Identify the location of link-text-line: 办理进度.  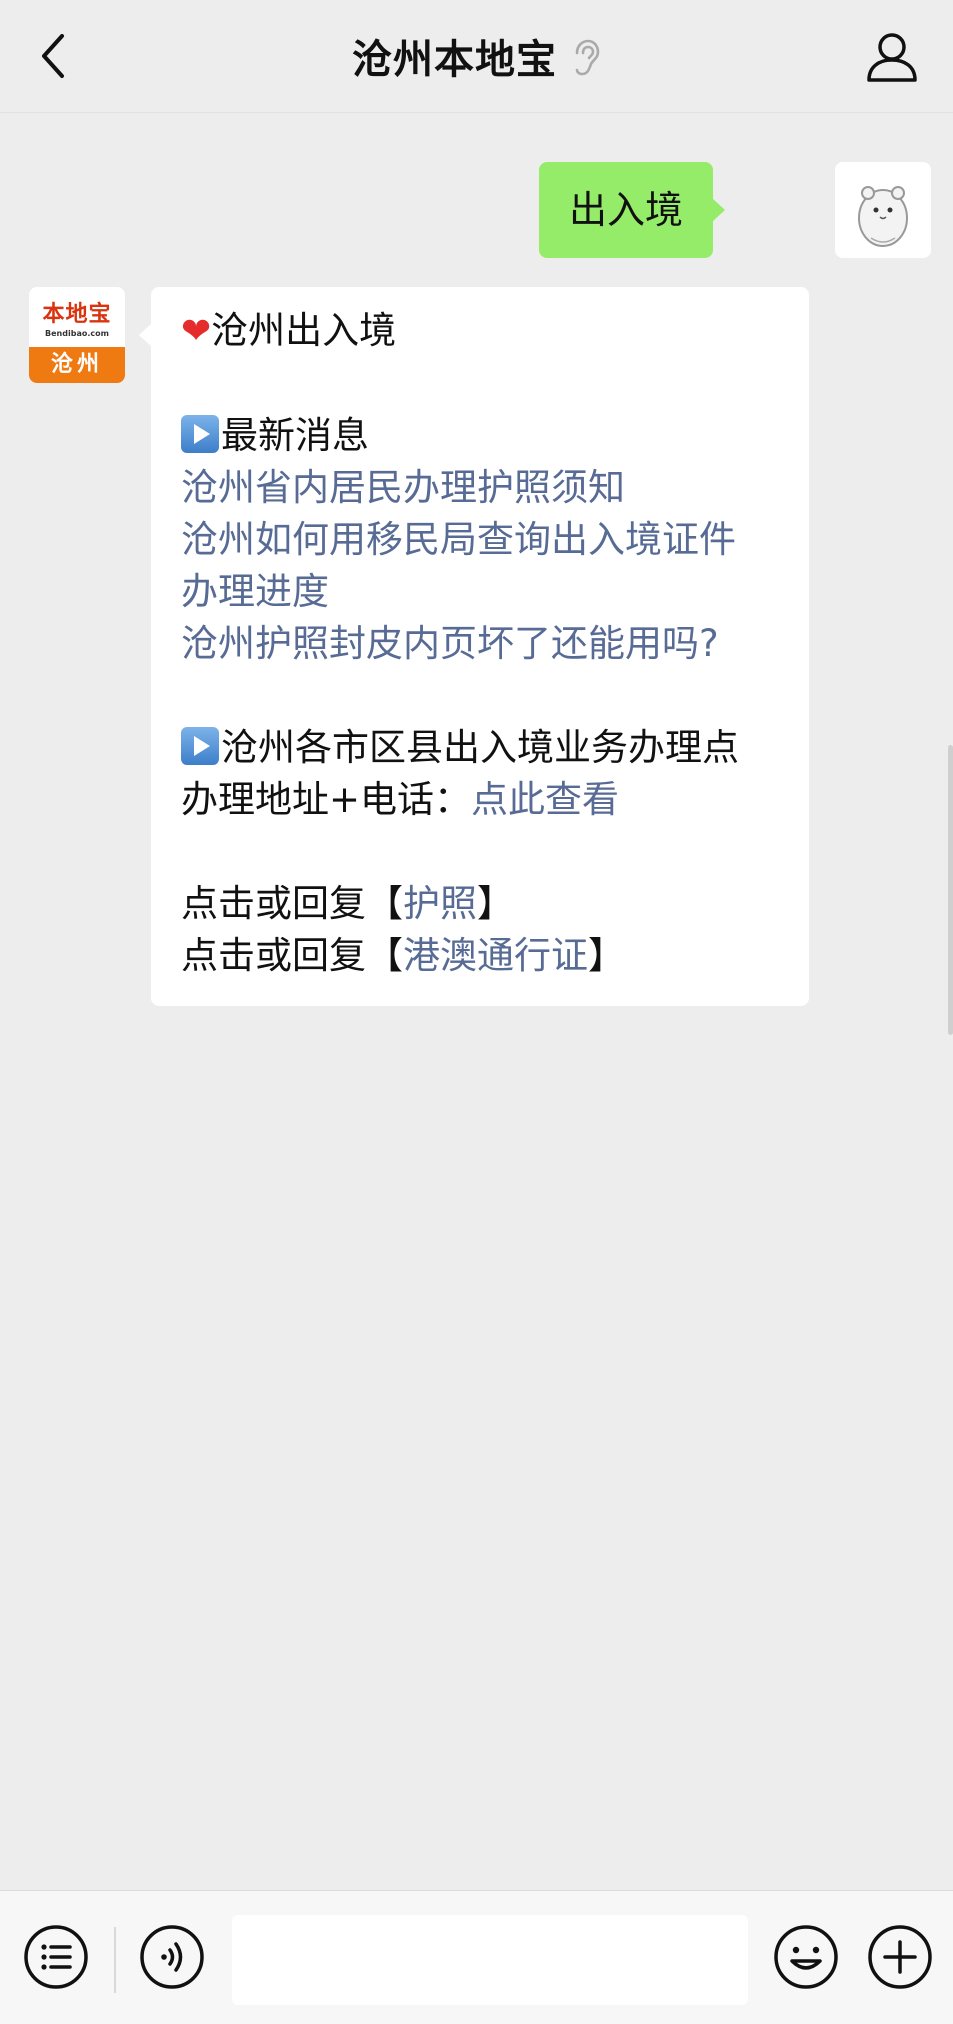
(255, 591).